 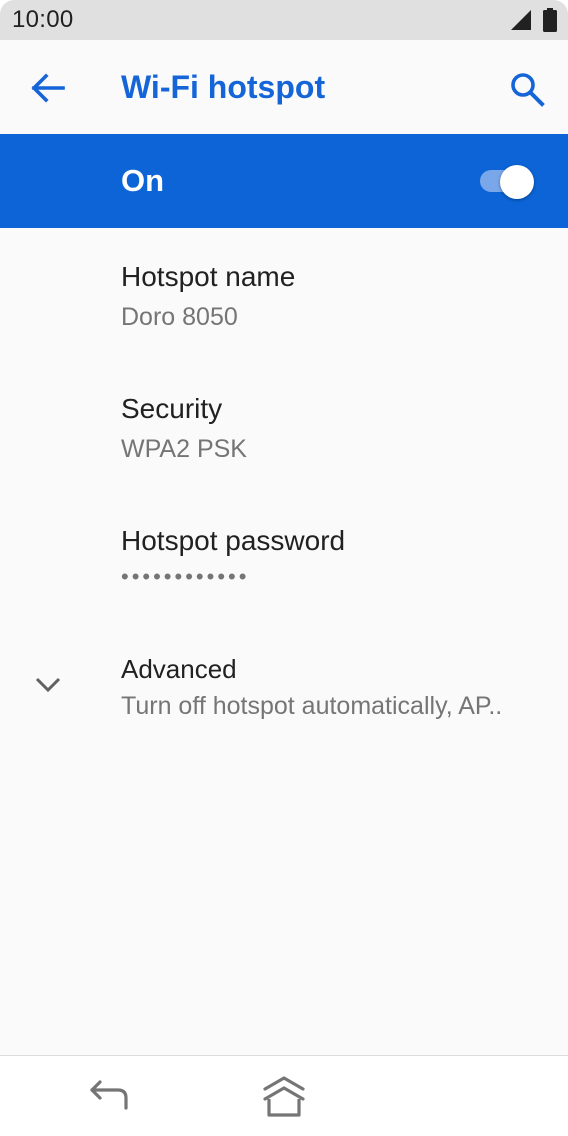 I want to click on pref-summary: Turn off hotspot automatically, AP.., so click(x=312, y=706).